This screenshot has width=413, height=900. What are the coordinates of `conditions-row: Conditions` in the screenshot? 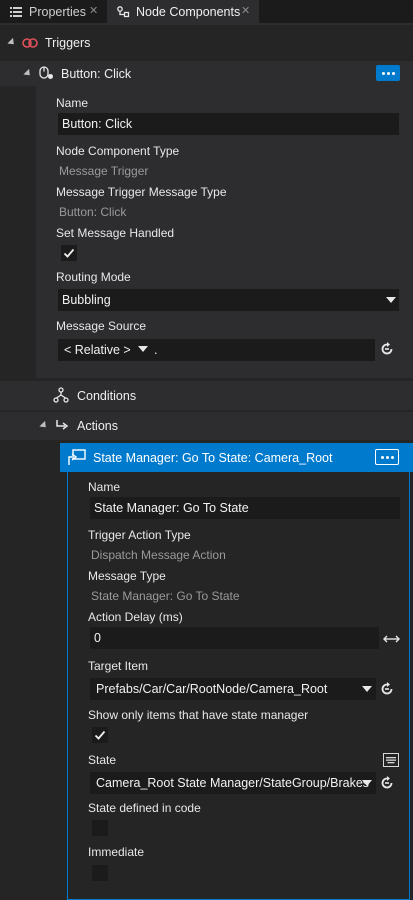 It's located at (206, 395).